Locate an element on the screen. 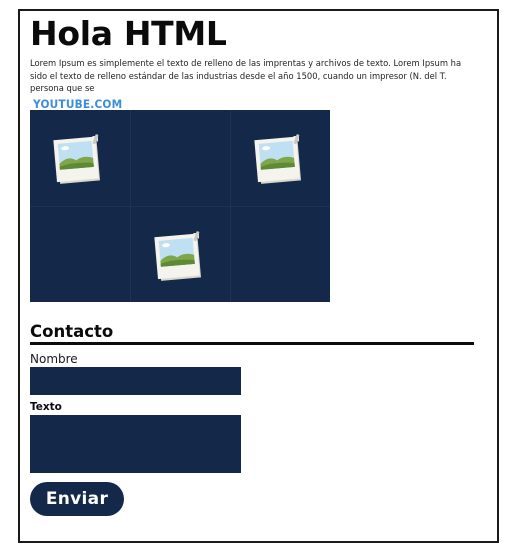  name-label: Nombre is located at coordinates (54, 359).